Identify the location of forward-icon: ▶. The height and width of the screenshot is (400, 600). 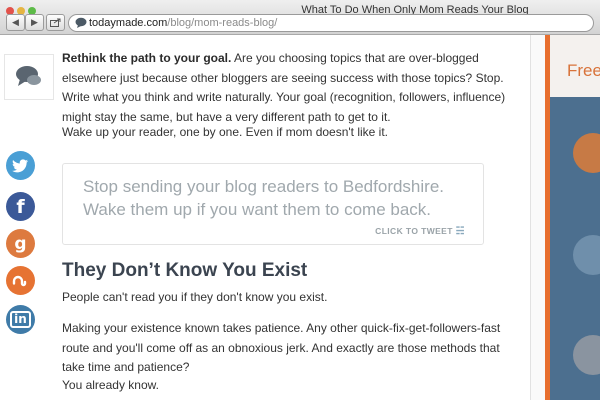
(34, 22).